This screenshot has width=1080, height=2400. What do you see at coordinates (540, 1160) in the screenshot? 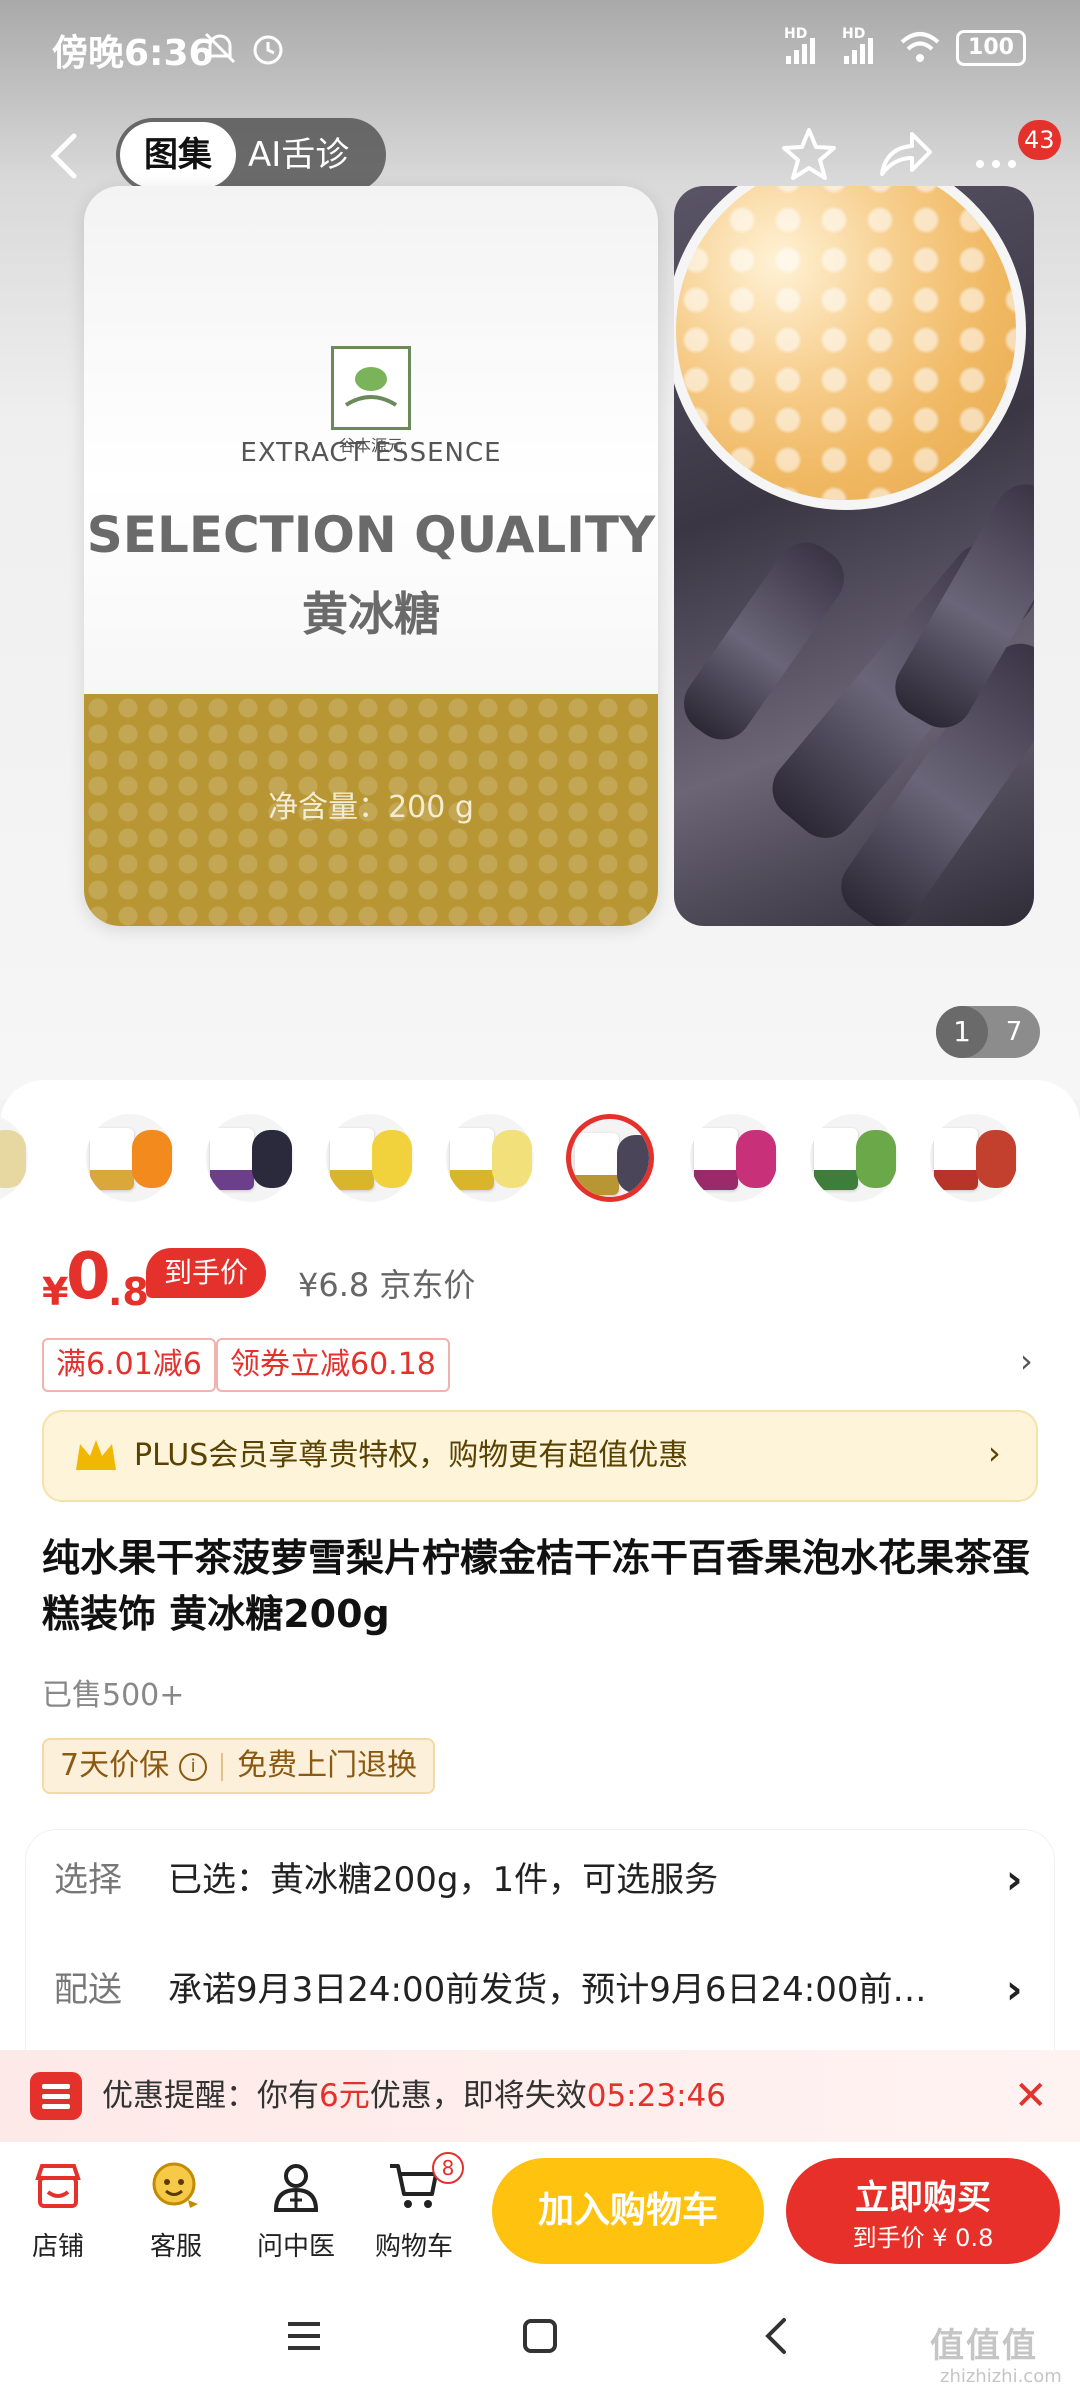
I see `variant-thumbnail-strip` at bounding box center [540, 1160].